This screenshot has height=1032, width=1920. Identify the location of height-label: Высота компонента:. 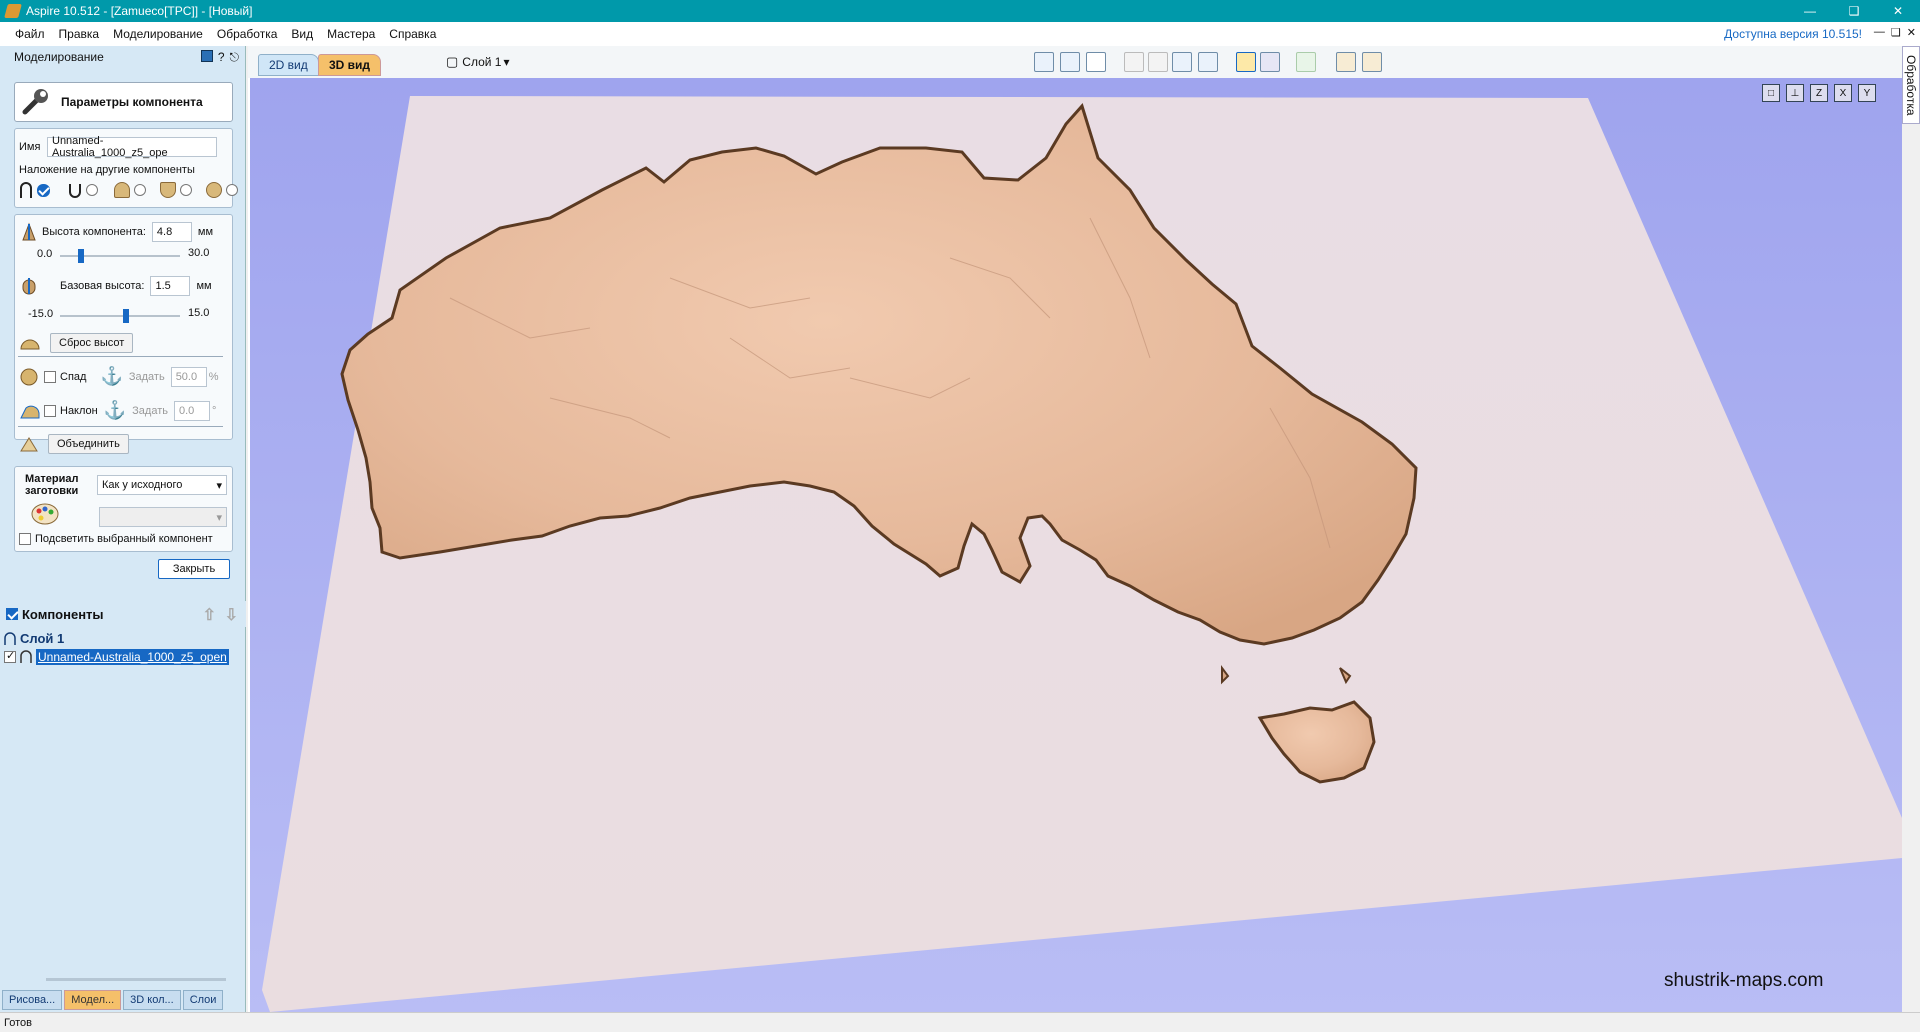
(94, 232).